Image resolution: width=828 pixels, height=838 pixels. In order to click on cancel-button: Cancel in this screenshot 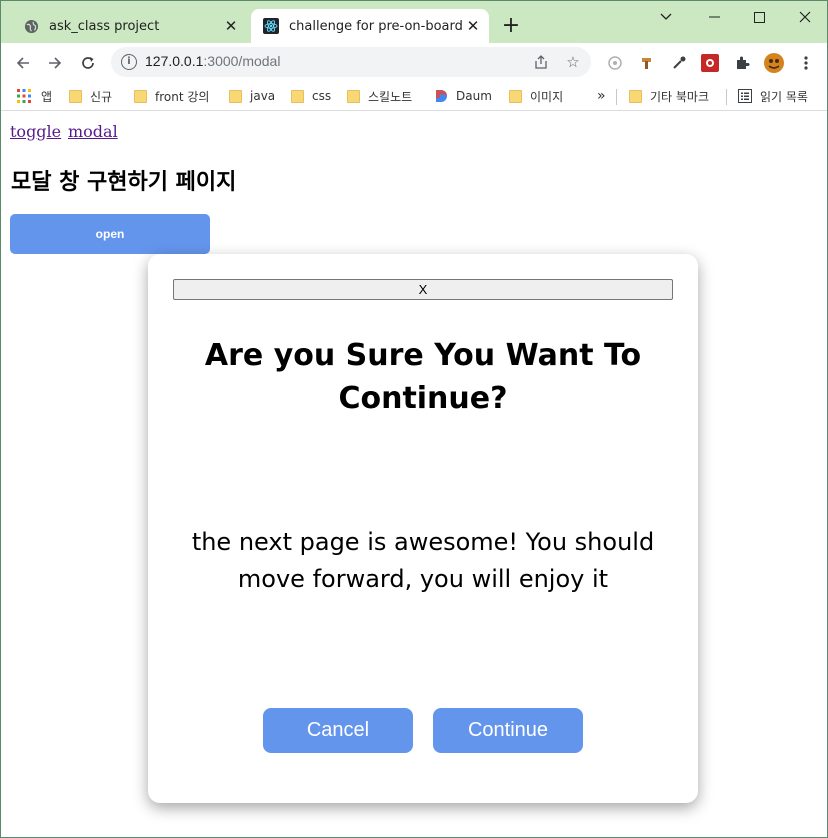, I will do `click(338, 730)`.